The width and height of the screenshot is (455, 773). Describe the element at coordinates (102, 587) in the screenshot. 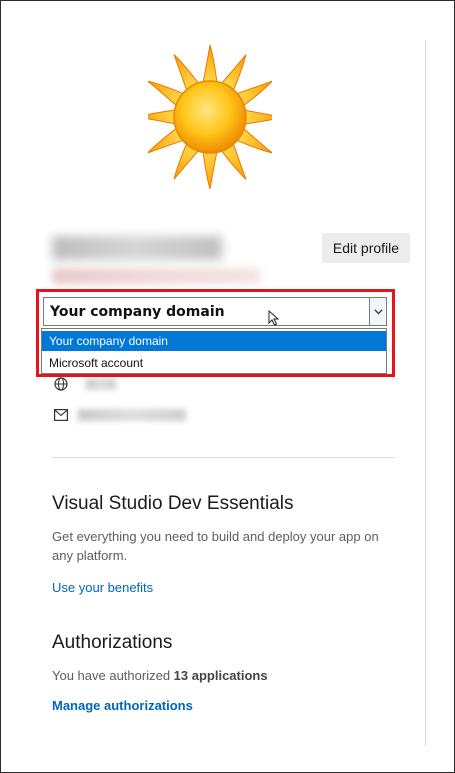

I see `use-benefits-link: Use your benefits` at that location.